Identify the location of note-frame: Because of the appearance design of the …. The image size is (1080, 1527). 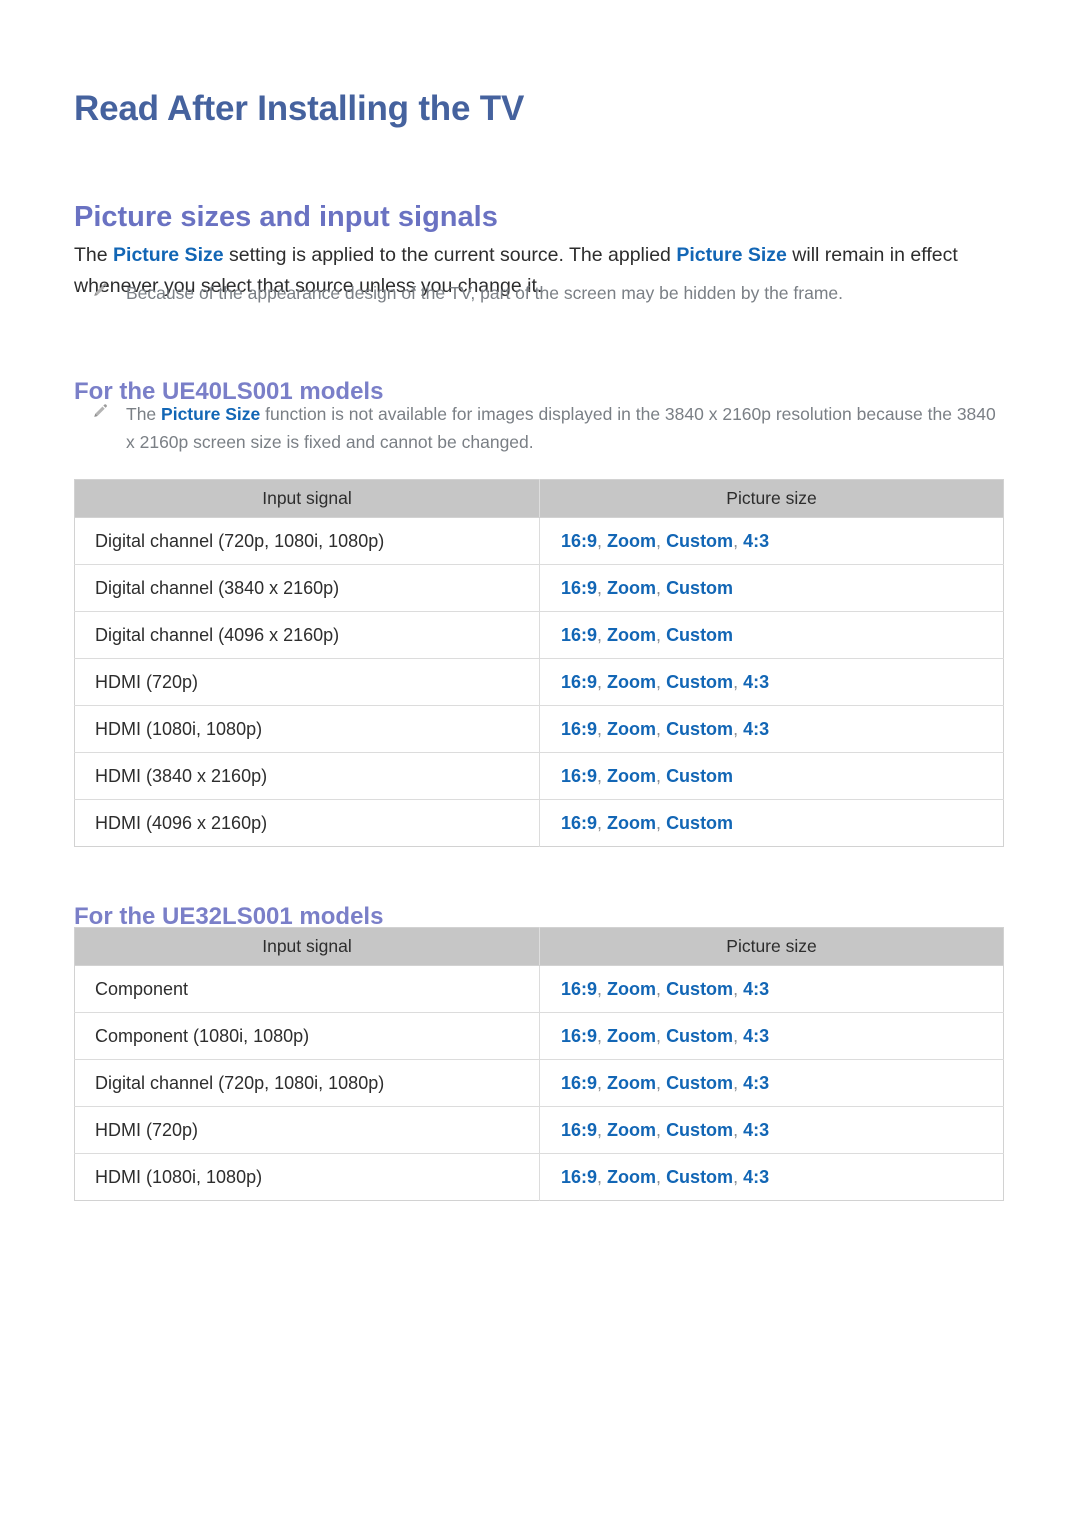
(542, 293).